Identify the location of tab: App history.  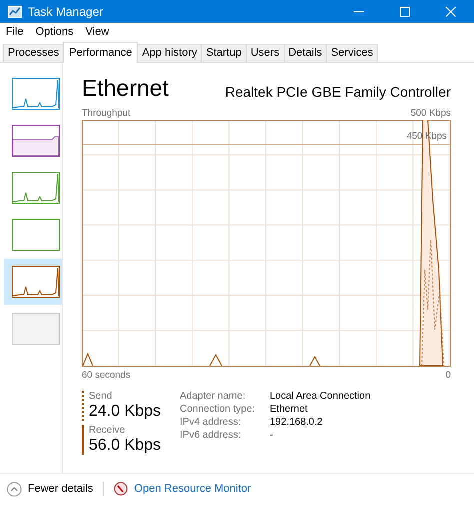
(169, 53).